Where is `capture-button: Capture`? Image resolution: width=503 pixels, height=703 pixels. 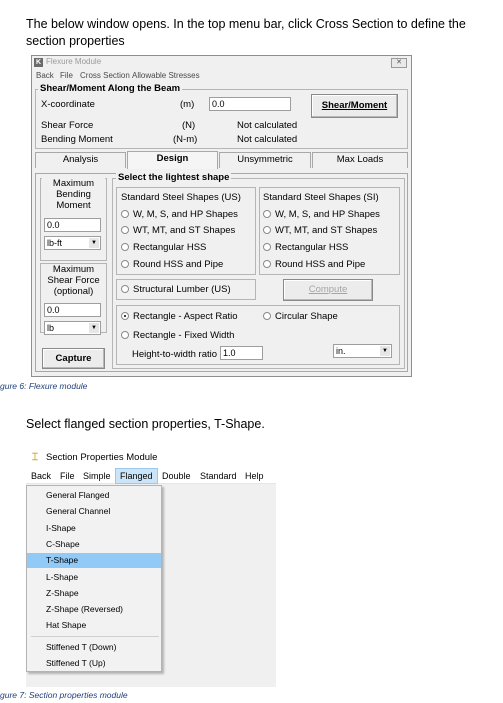 capture-button: Capture is located at coordinates (73, 358).